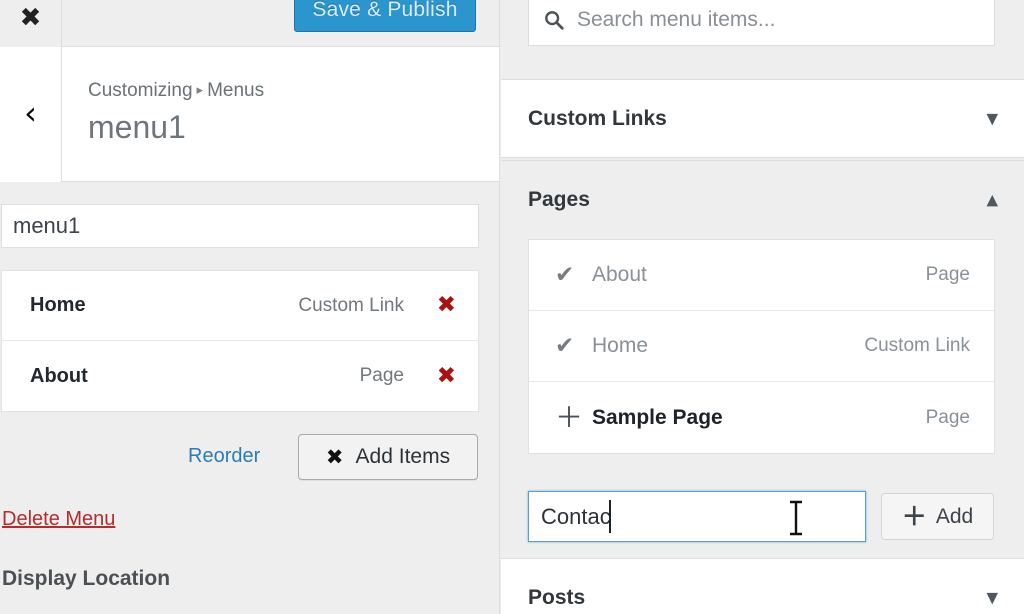  What do you see at coordinates (917, 345) in the screenshot?
I see `available-item-type: Custom Link` at bounding box center [917, 345].